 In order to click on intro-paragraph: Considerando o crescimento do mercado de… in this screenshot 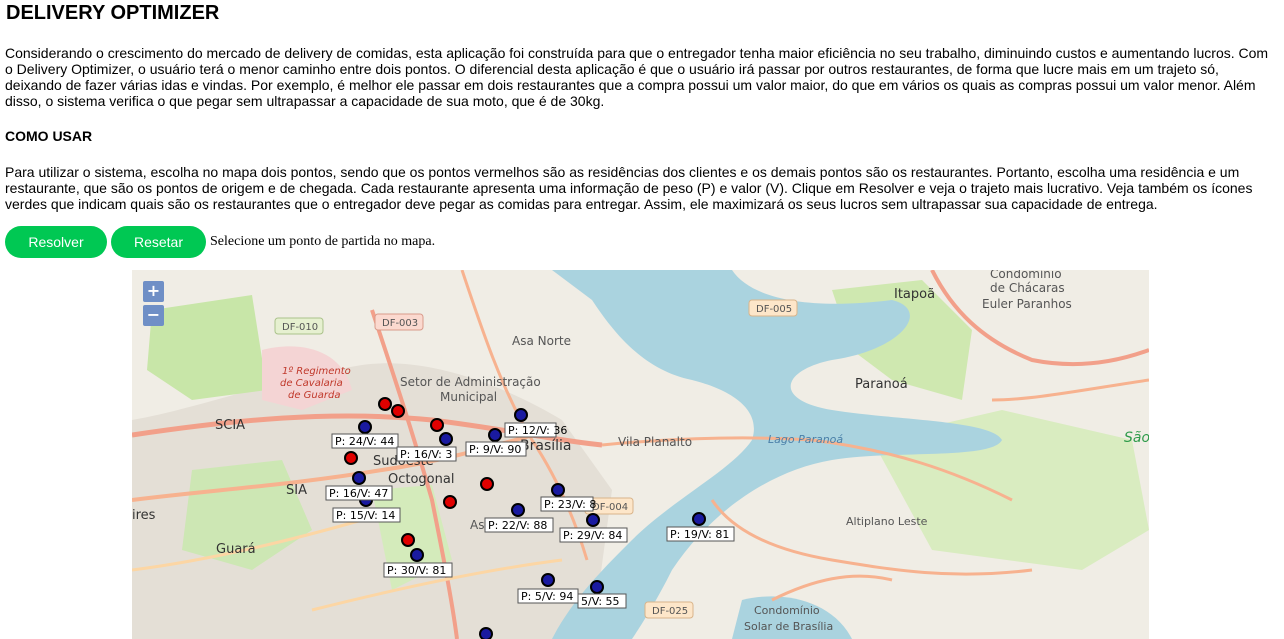, I will do `click(637, 77)`.